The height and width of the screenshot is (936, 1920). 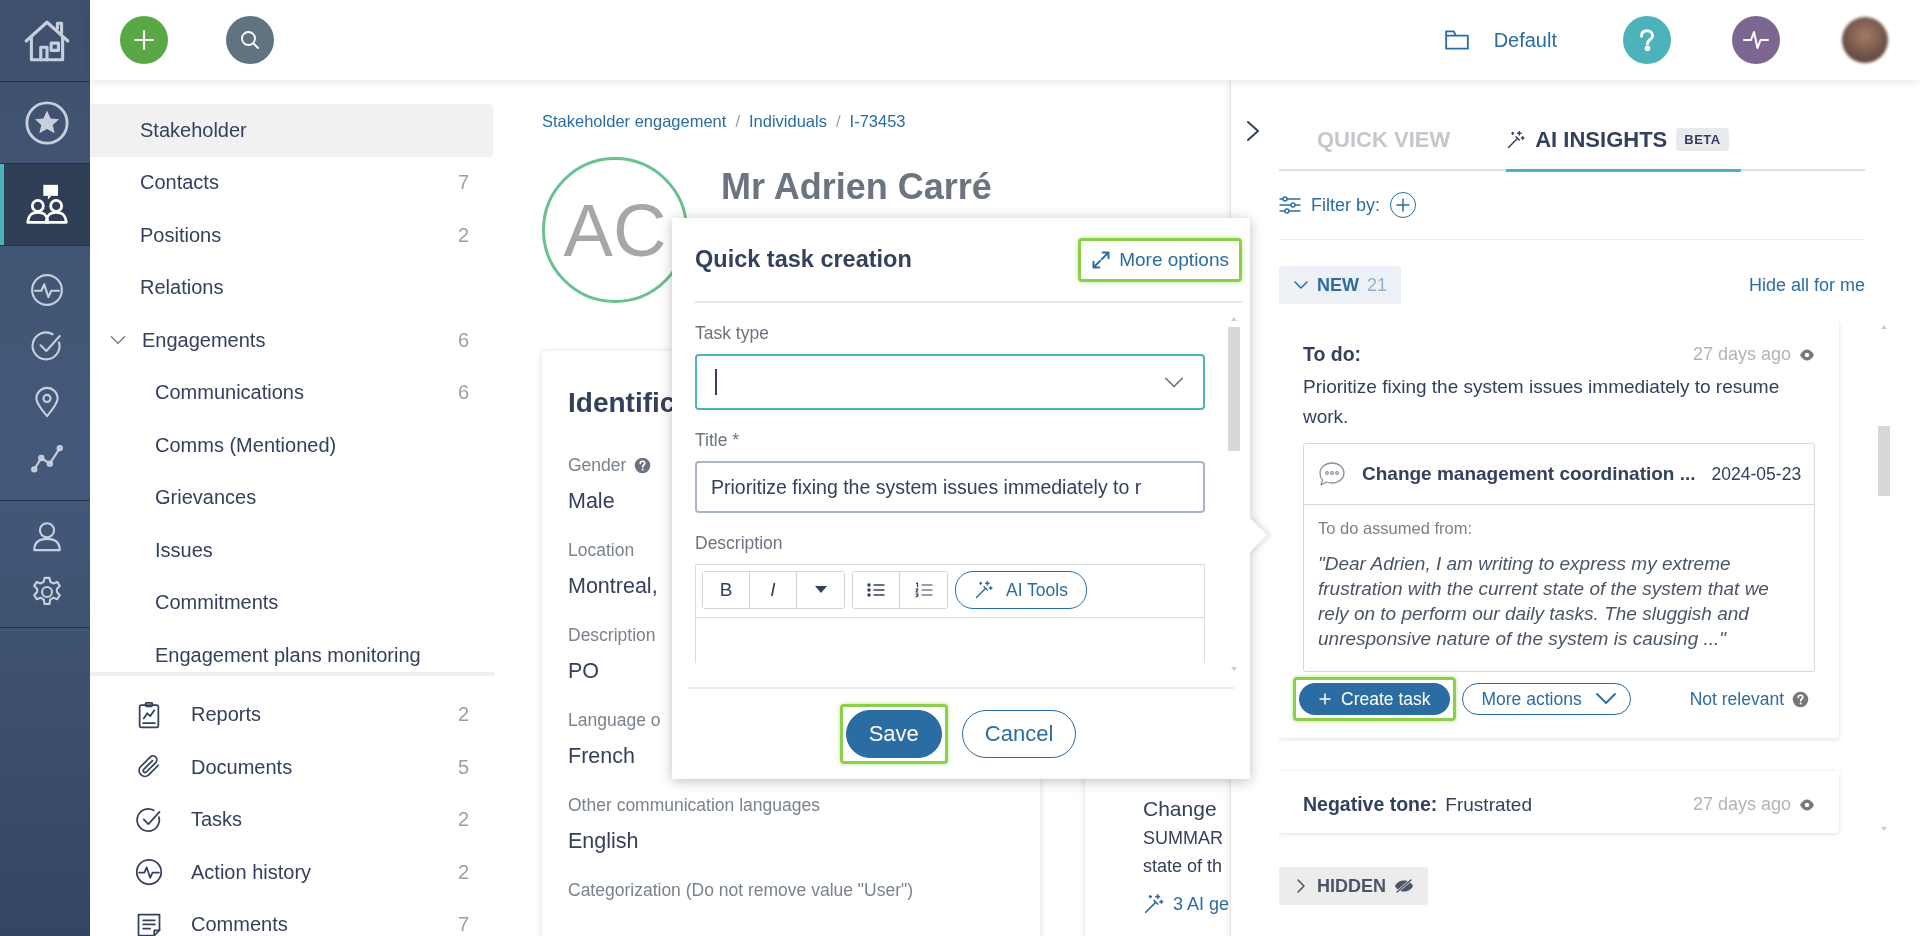 What do you see at coordinates (1542, 402) in the screenshot?
I see `insight-text: Prioritize fixing the system issues immediately to resume work.` at bounding box center [1542, 402].